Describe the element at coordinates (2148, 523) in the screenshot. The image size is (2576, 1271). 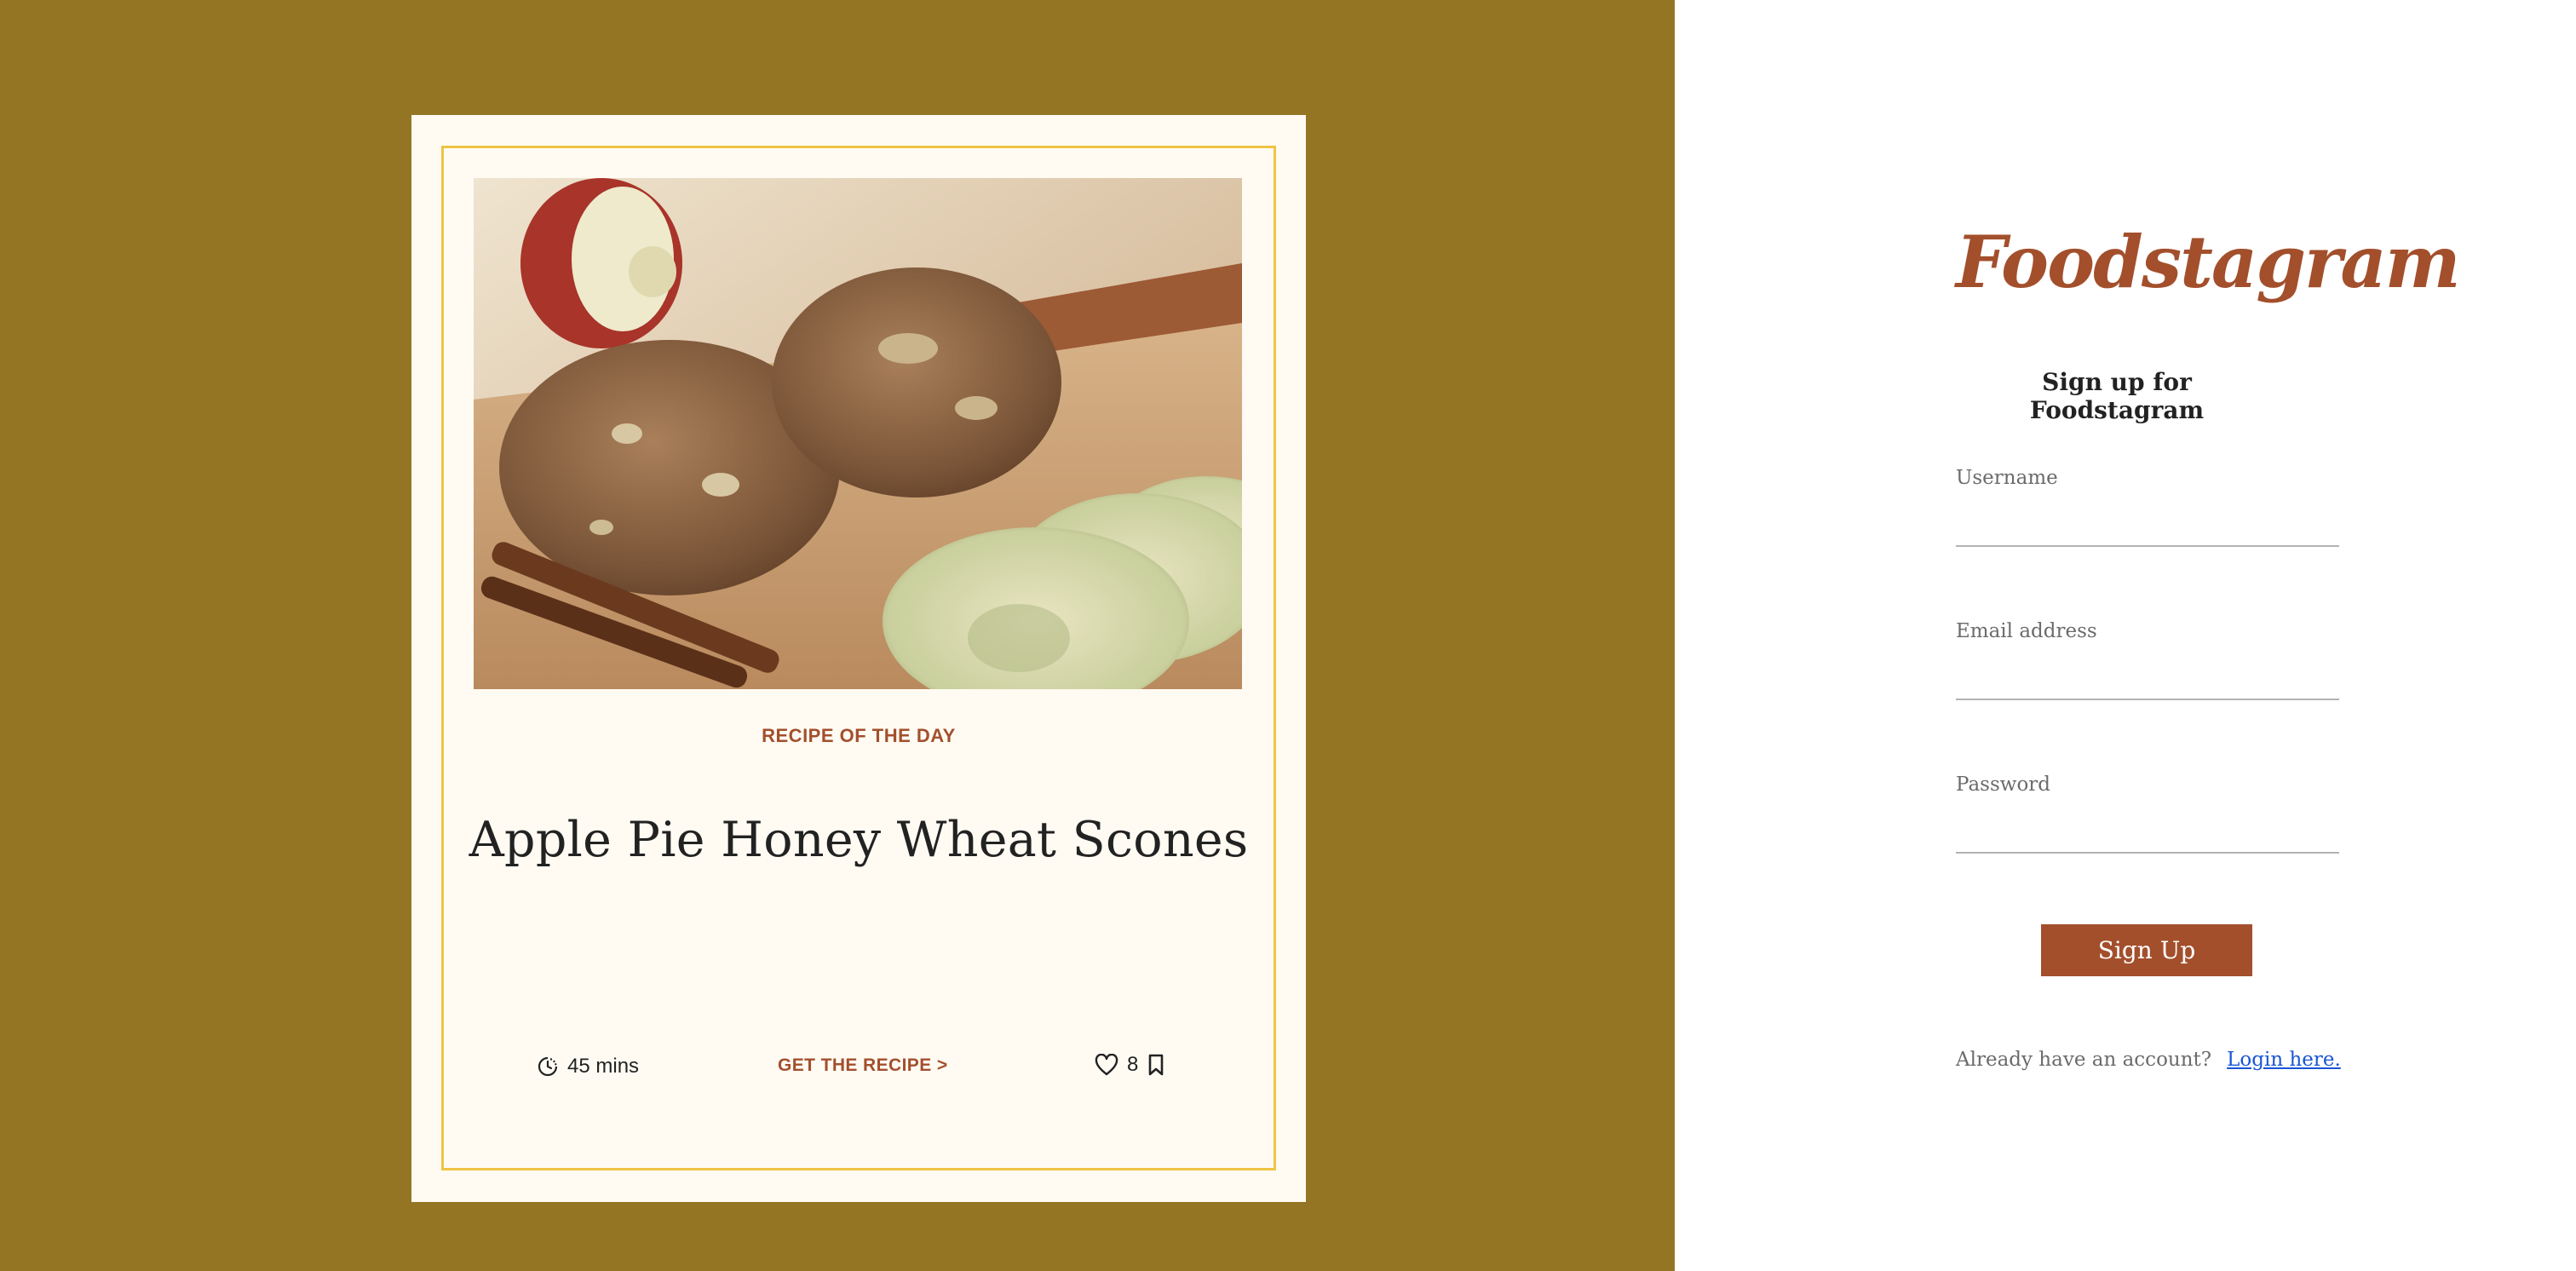
I see `username-input` at that location.